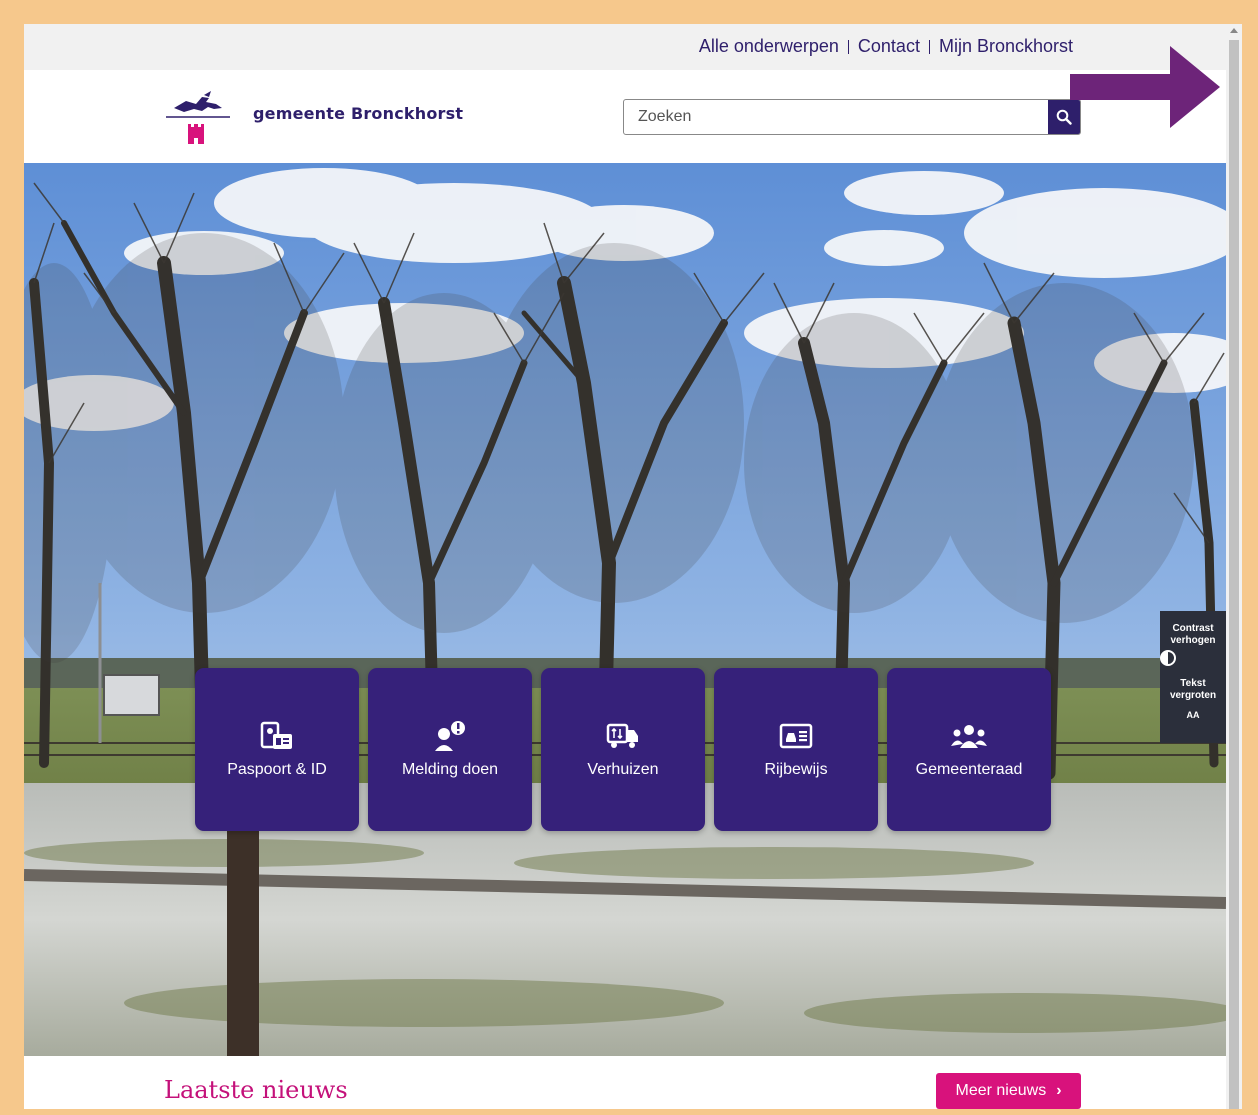 The width and height of the screenshot is (1258, 1115). I want to click on tile-verhuizen: Verhuizen, so click(623, 749).